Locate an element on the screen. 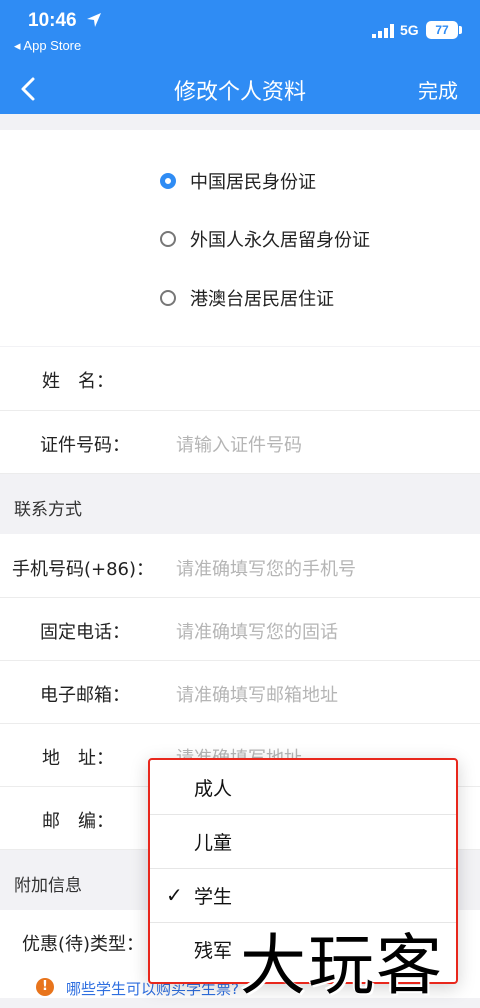 The height and width of the screenshot is (1008, 480). email-input: 请准确填写邮箱地址 is located at coordinates (257, 694).